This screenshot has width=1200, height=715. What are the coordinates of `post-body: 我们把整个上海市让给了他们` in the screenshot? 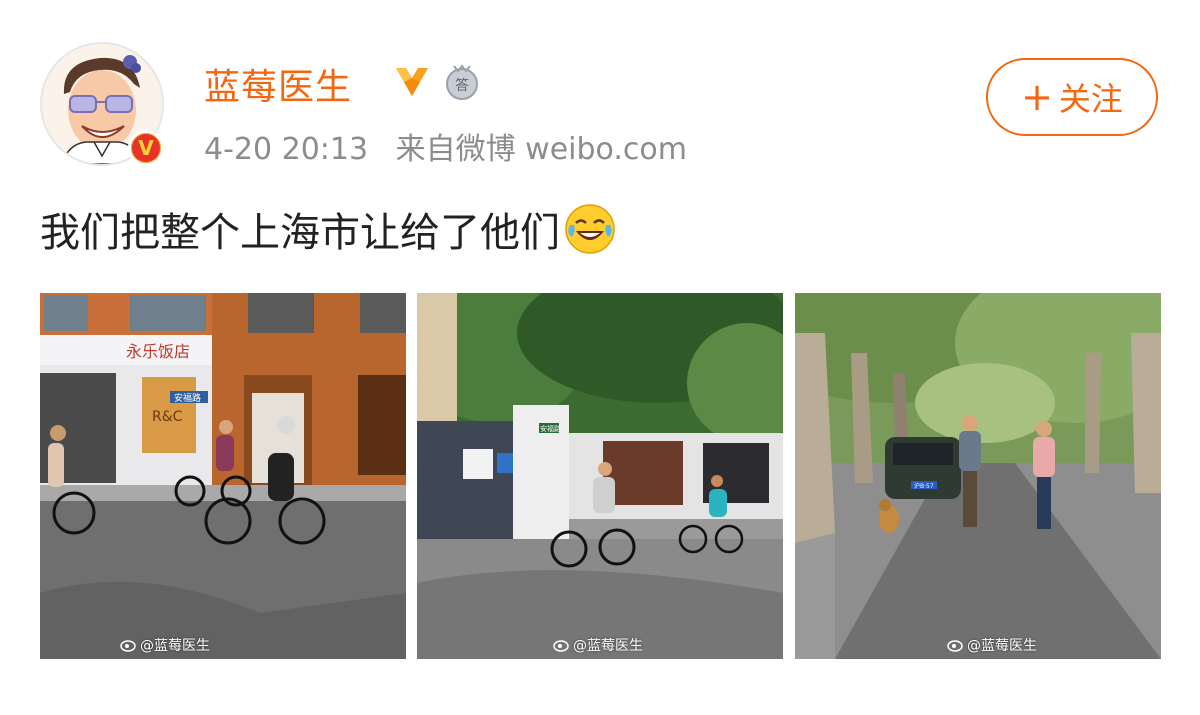 It's located at (300, 233).